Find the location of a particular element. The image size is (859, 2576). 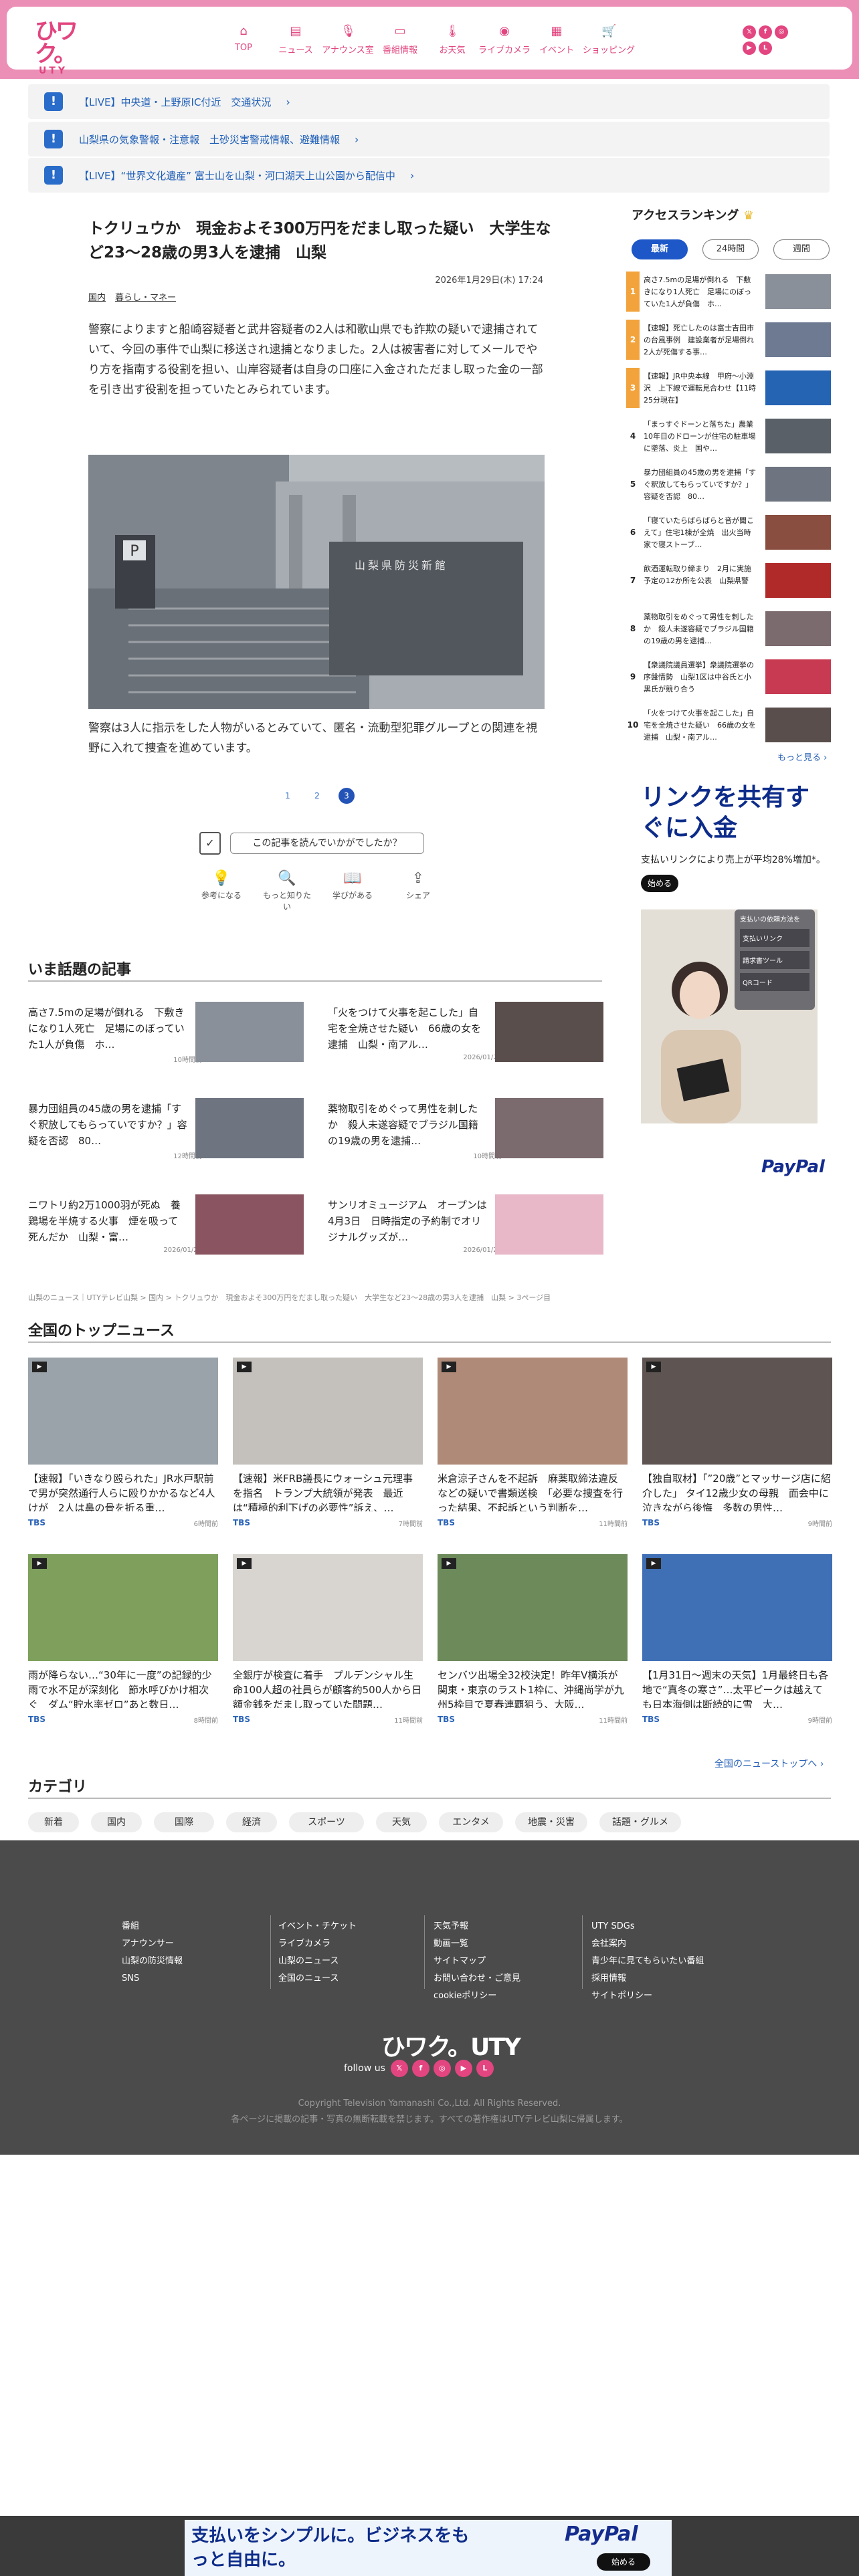

ranking-item: 9 【衆議院議員選挙】衆議院選挙の序盤情勢 山梨1区は中谷氏と小黒氏が競り合う is located at coordinates (728, 677).